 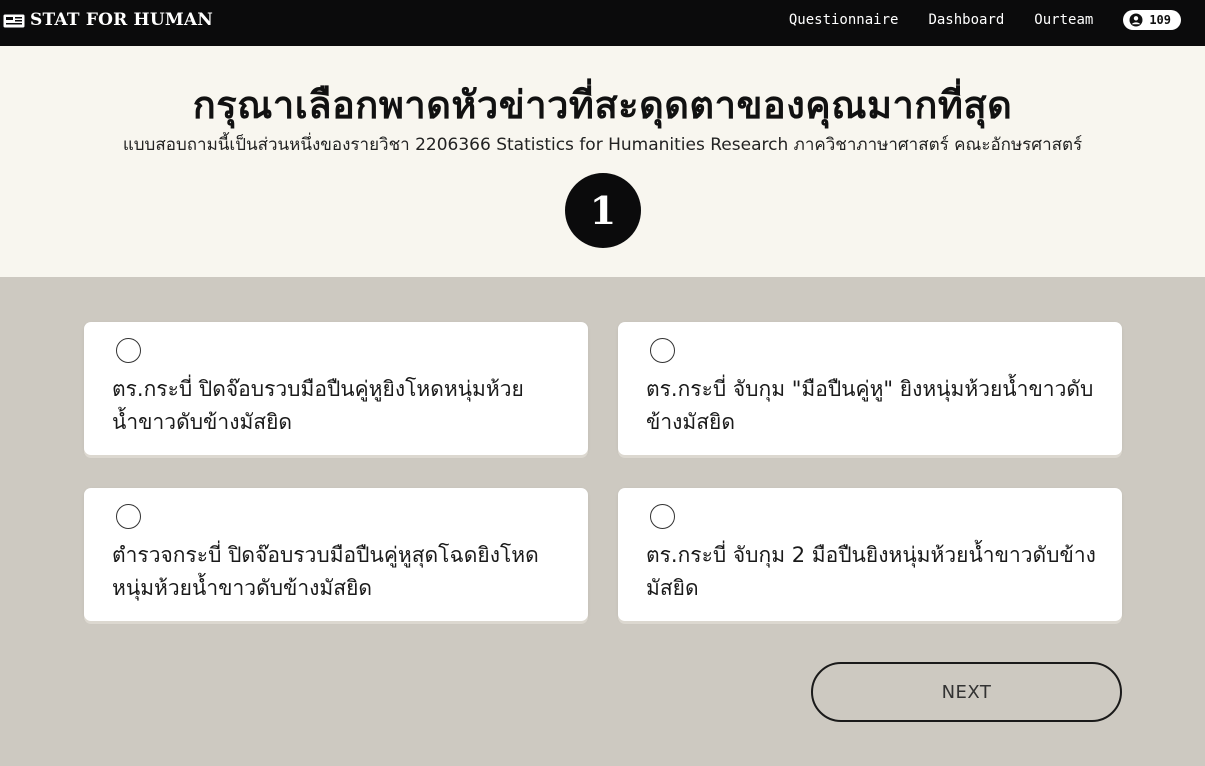 I want to click on newspaper-icon, so click(x=14, y=20).